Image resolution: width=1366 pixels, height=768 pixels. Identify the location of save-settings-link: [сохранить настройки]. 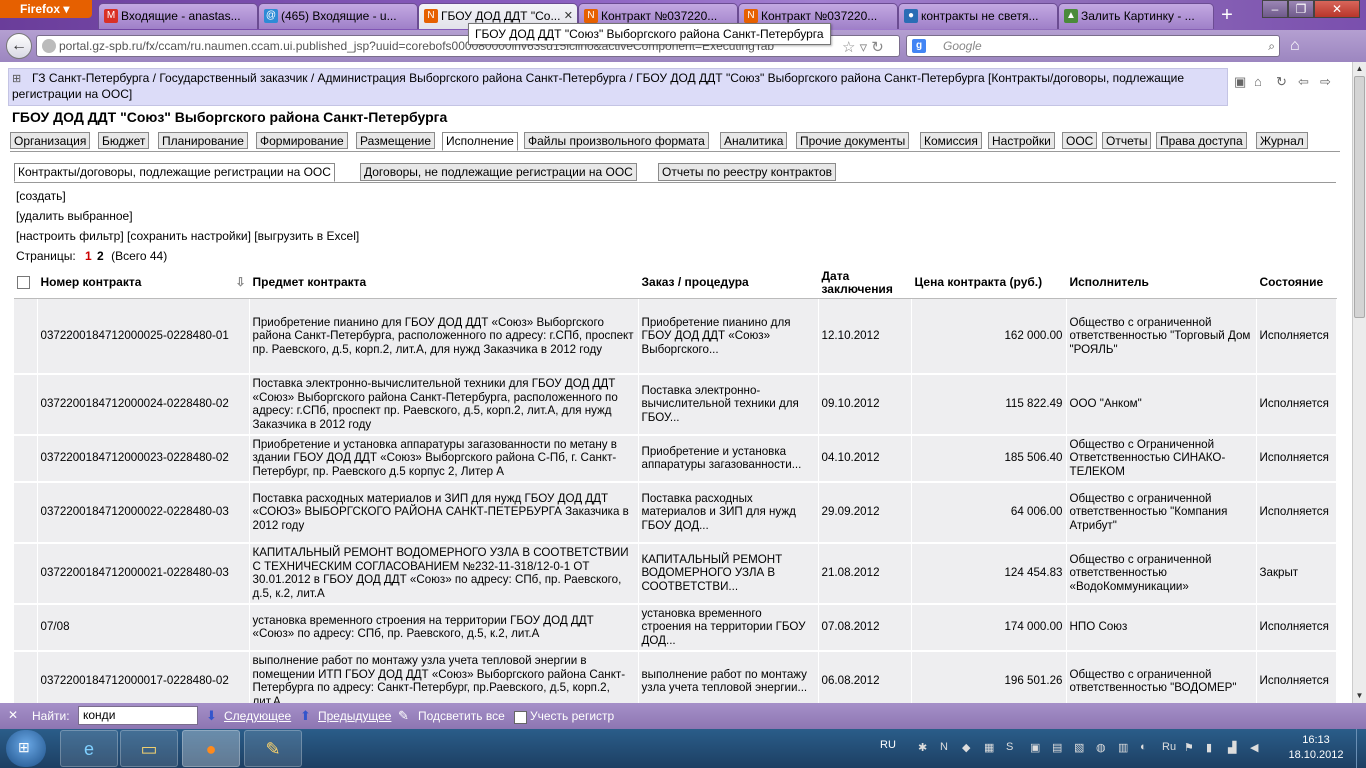
(189, 236).